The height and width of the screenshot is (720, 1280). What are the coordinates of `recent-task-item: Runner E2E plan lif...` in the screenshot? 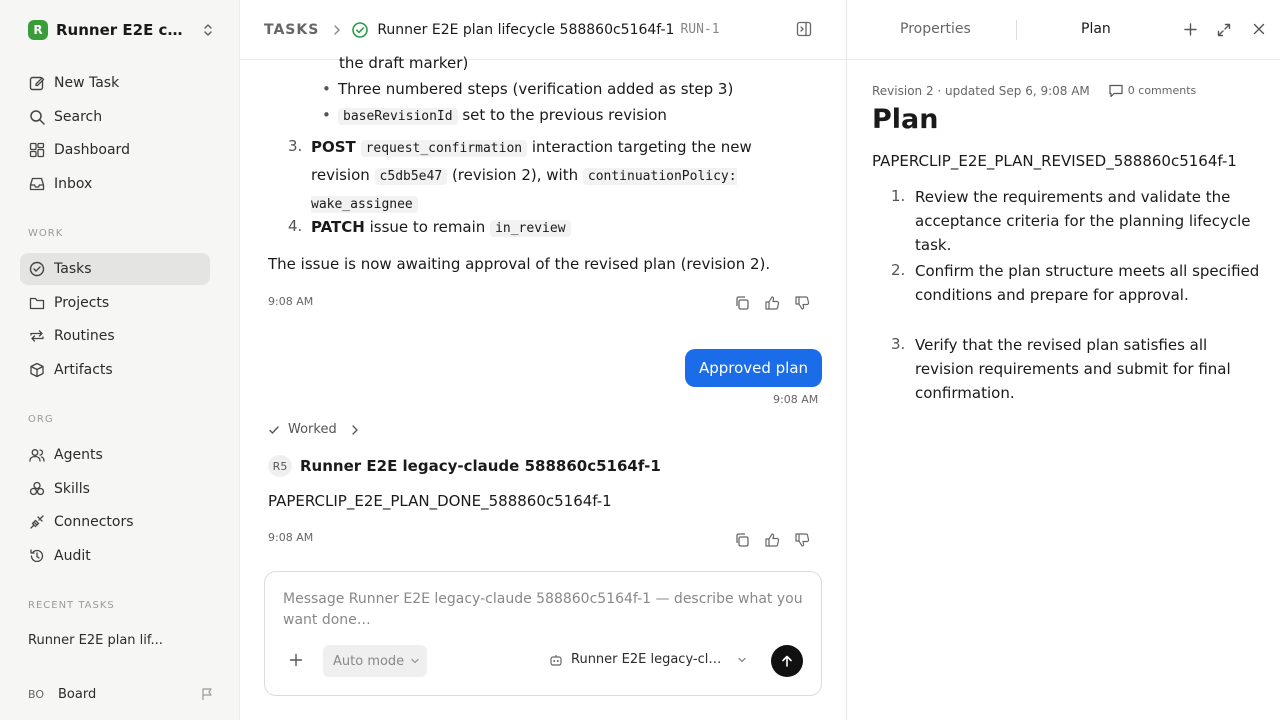 It's located at (95, 640).